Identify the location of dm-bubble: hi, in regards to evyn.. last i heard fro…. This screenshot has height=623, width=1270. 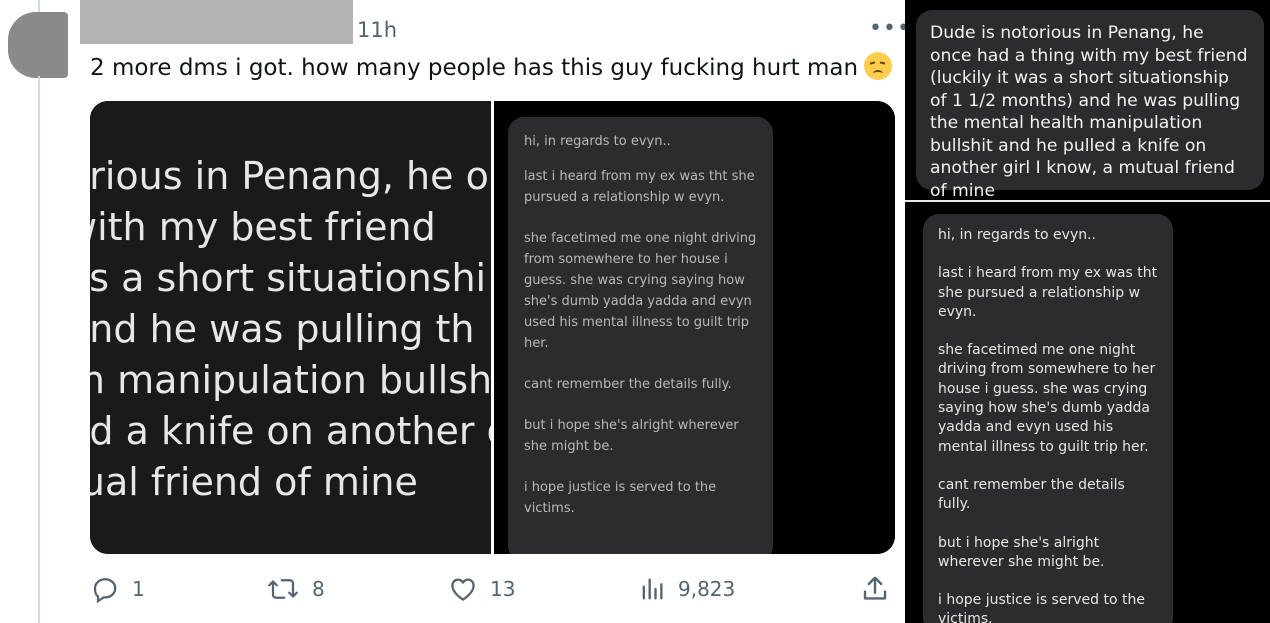
(1048, 418).